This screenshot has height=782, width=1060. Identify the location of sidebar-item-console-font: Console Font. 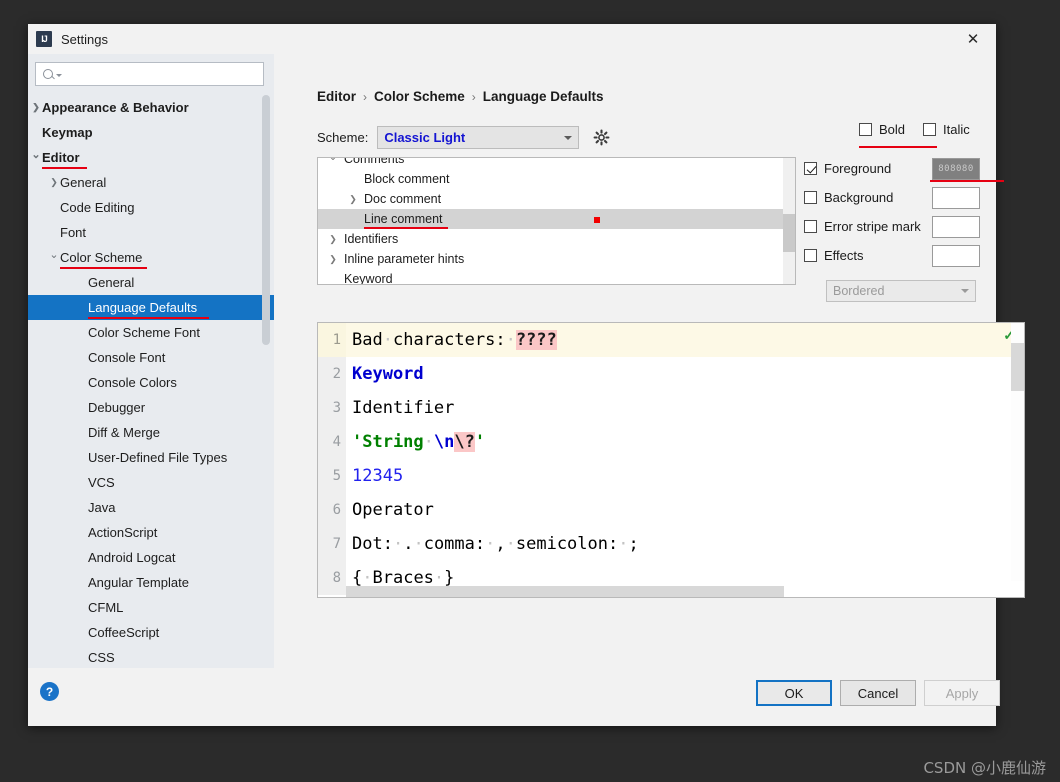
(151, 357).